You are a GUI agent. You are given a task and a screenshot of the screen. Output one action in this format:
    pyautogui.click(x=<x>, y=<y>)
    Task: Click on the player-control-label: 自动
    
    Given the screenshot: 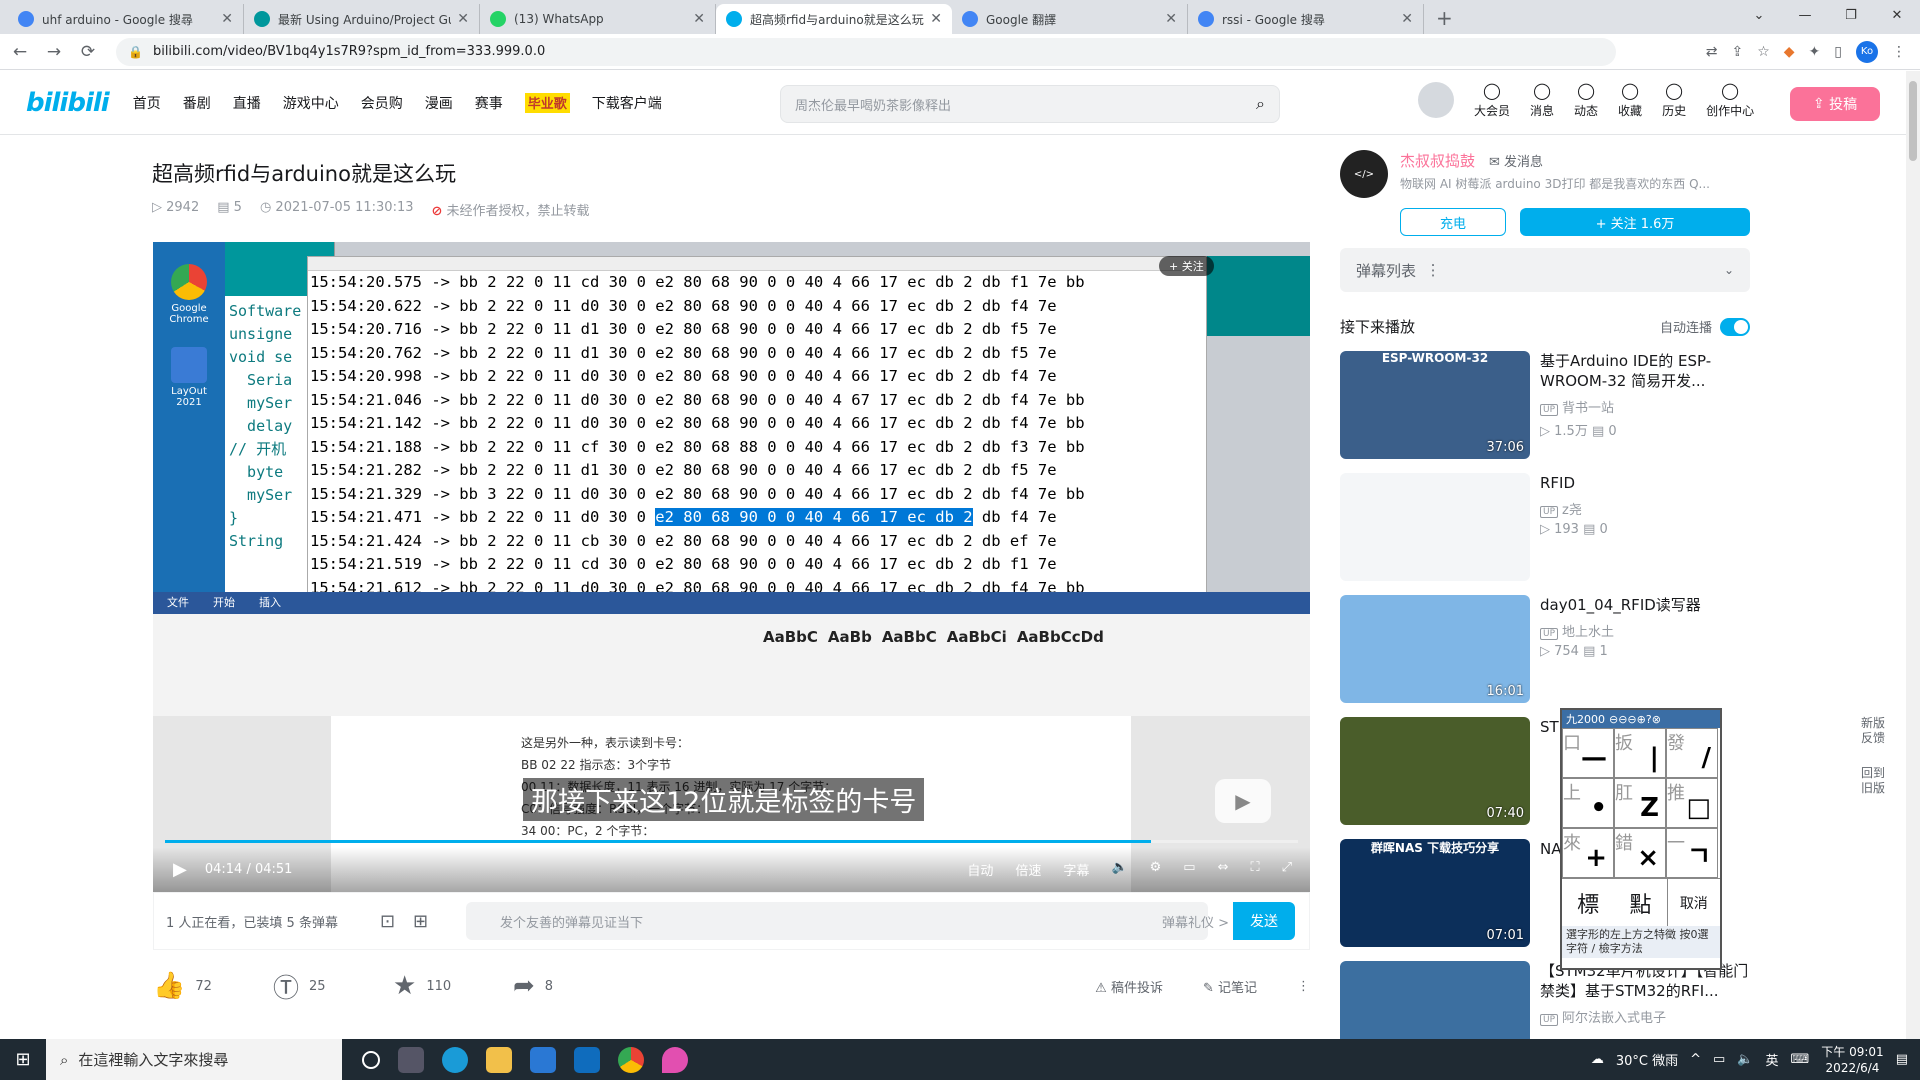 What is the action you would take?
    pyautogui.click(x=980, y=869)
    